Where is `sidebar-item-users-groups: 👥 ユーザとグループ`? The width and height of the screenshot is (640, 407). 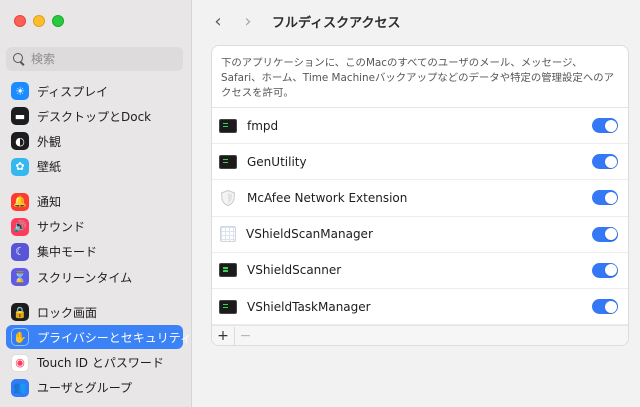
sidebar-item-users-groups: 👥 ユーザとグループ is located at coordinates (94, 388).